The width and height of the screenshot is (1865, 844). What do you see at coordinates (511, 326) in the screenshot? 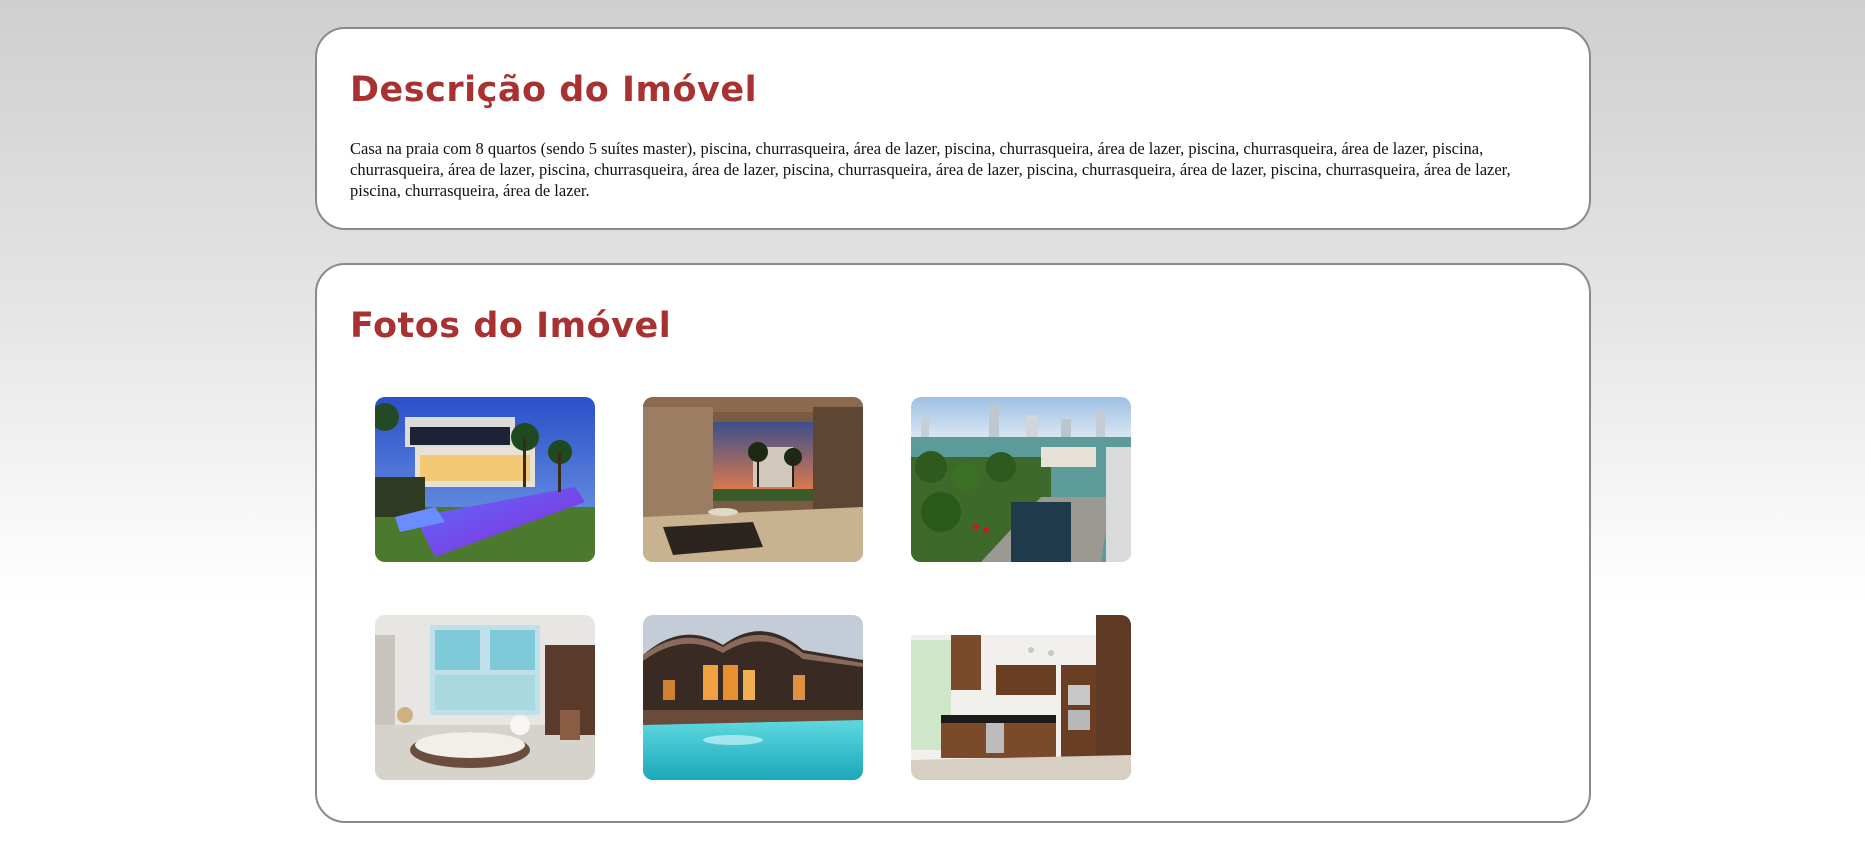
I see `photos-title: Fotos do Imóvel` at bounding box center [511, 326].